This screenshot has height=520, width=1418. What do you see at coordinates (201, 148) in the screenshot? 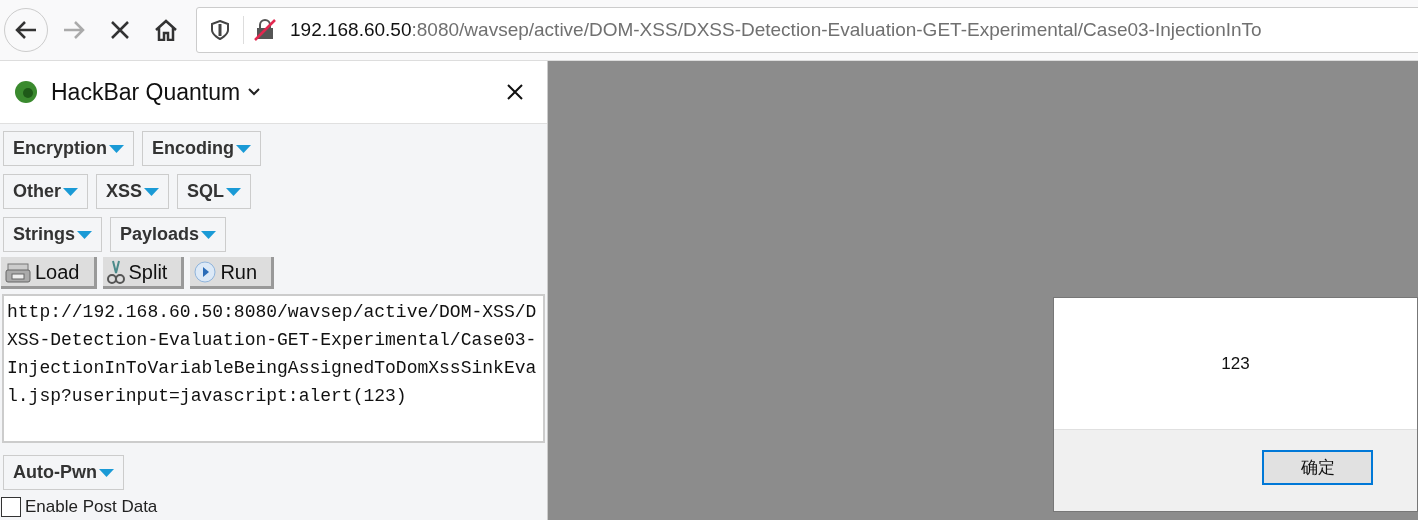
I see `menu-dropdown-button: Encoding` at bounding box center [201, 148].